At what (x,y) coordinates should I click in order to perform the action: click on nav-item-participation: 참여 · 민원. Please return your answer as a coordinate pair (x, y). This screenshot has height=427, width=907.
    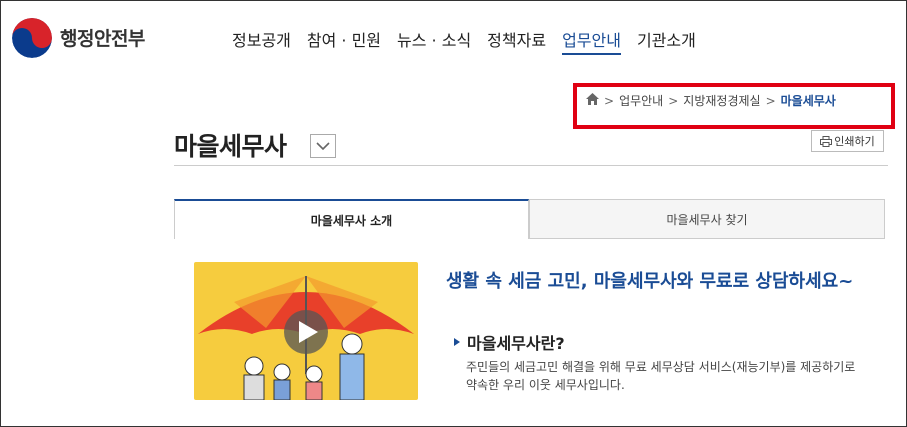
    Looking at the image, I should click on (344, 41).